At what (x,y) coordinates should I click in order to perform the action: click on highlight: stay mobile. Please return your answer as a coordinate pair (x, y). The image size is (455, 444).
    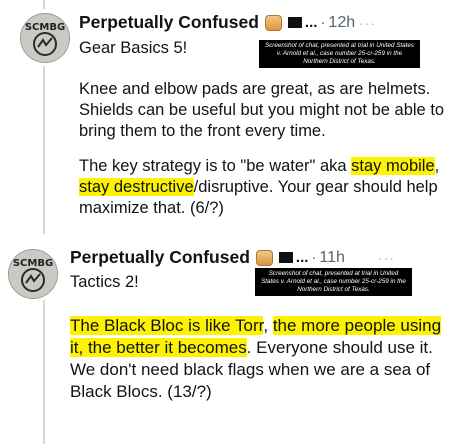
    Looking at the image, I should click on (393, 166).